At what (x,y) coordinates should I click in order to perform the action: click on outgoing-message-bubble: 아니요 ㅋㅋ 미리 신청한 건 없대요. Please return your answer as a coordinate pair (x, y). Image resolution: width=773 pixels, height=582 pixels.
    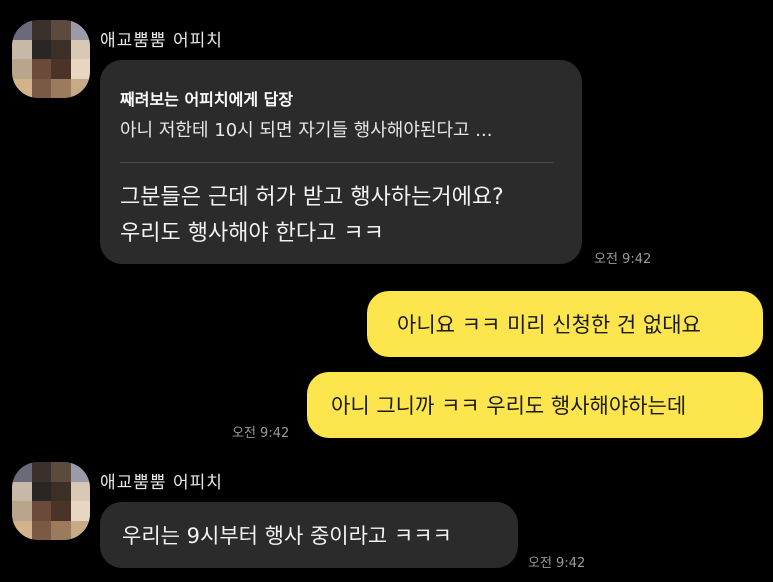
    Looking at the image, I should click on (565, 324).